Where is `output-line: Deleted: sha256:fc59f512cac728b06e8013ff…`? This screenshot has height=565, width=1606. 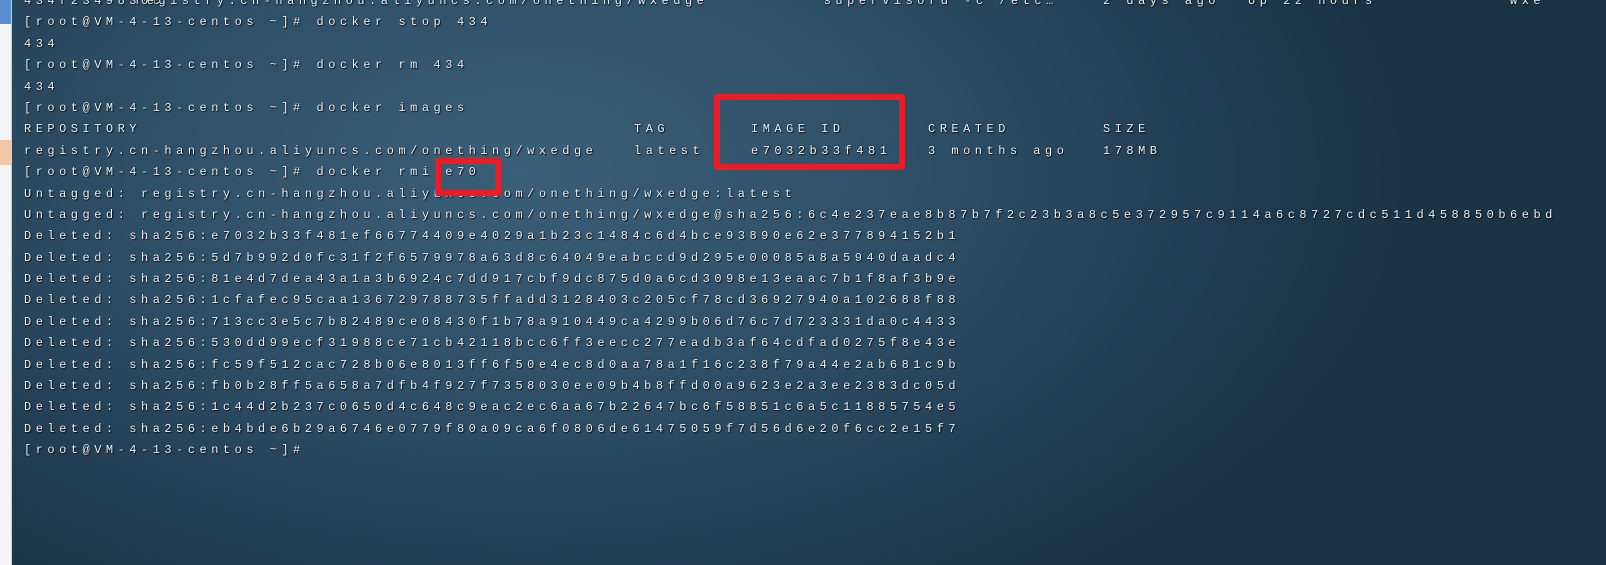 output-line: Deleted: sha256:fc59f512cac728b06e8013ff… is located at coordinates (492, 364).